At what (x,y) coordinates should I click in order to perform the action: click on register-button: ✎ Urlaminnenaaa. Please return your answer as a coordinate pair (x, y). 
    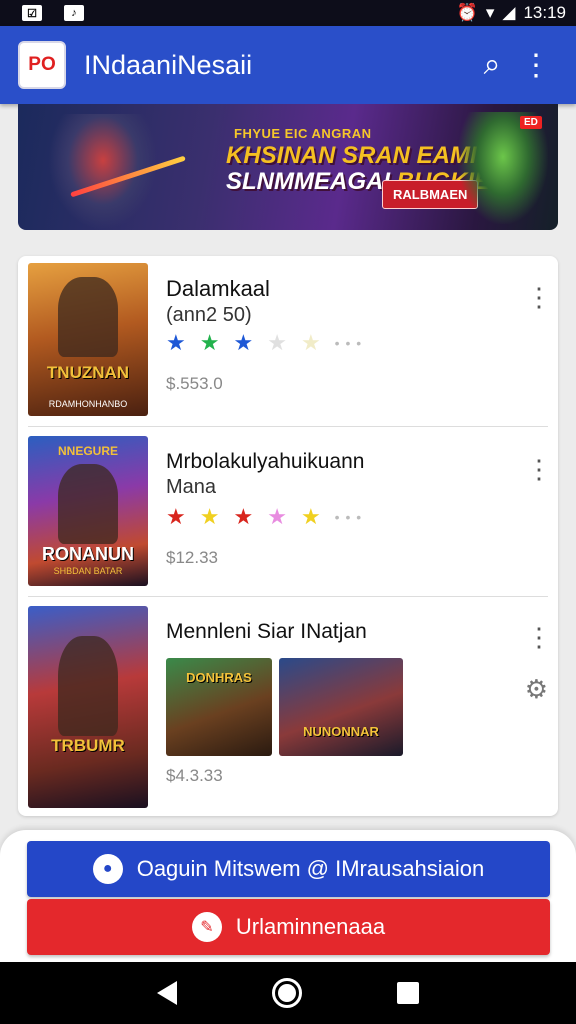
    Looking at the image, I should click on (288, 927).